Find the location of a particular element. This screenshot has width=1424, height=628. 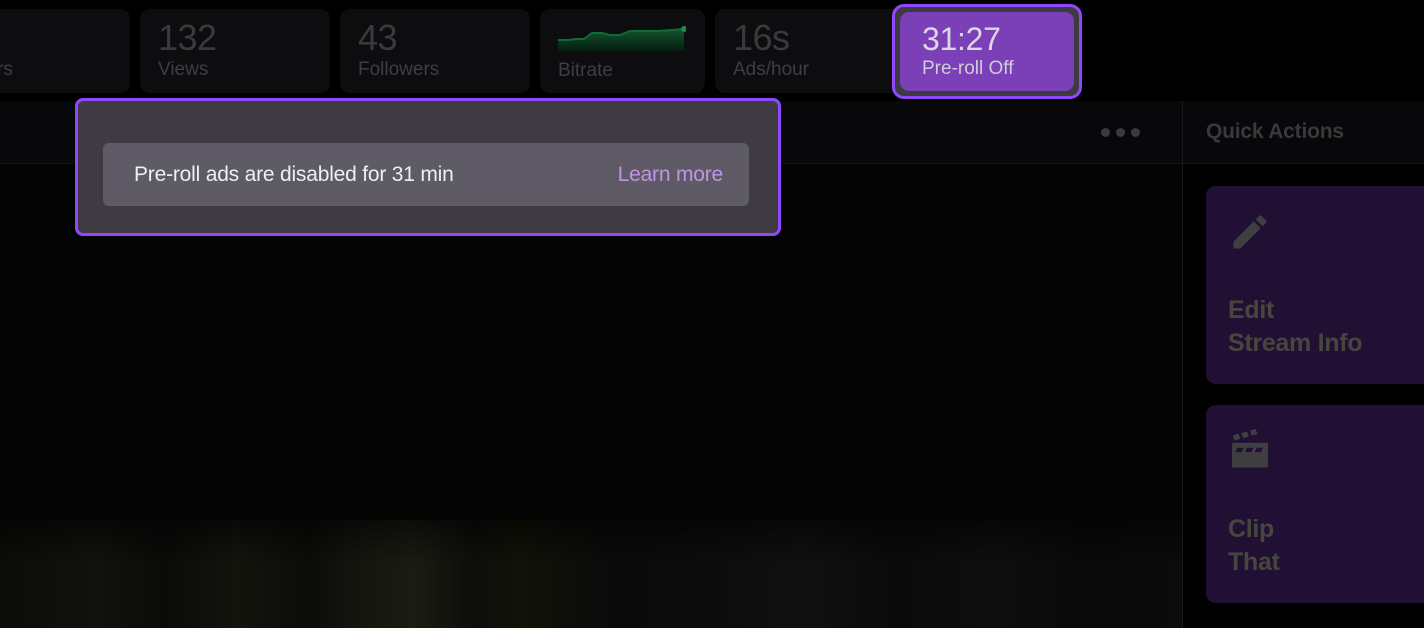

stat-label-views: Views is located at coordinates (183, 70).